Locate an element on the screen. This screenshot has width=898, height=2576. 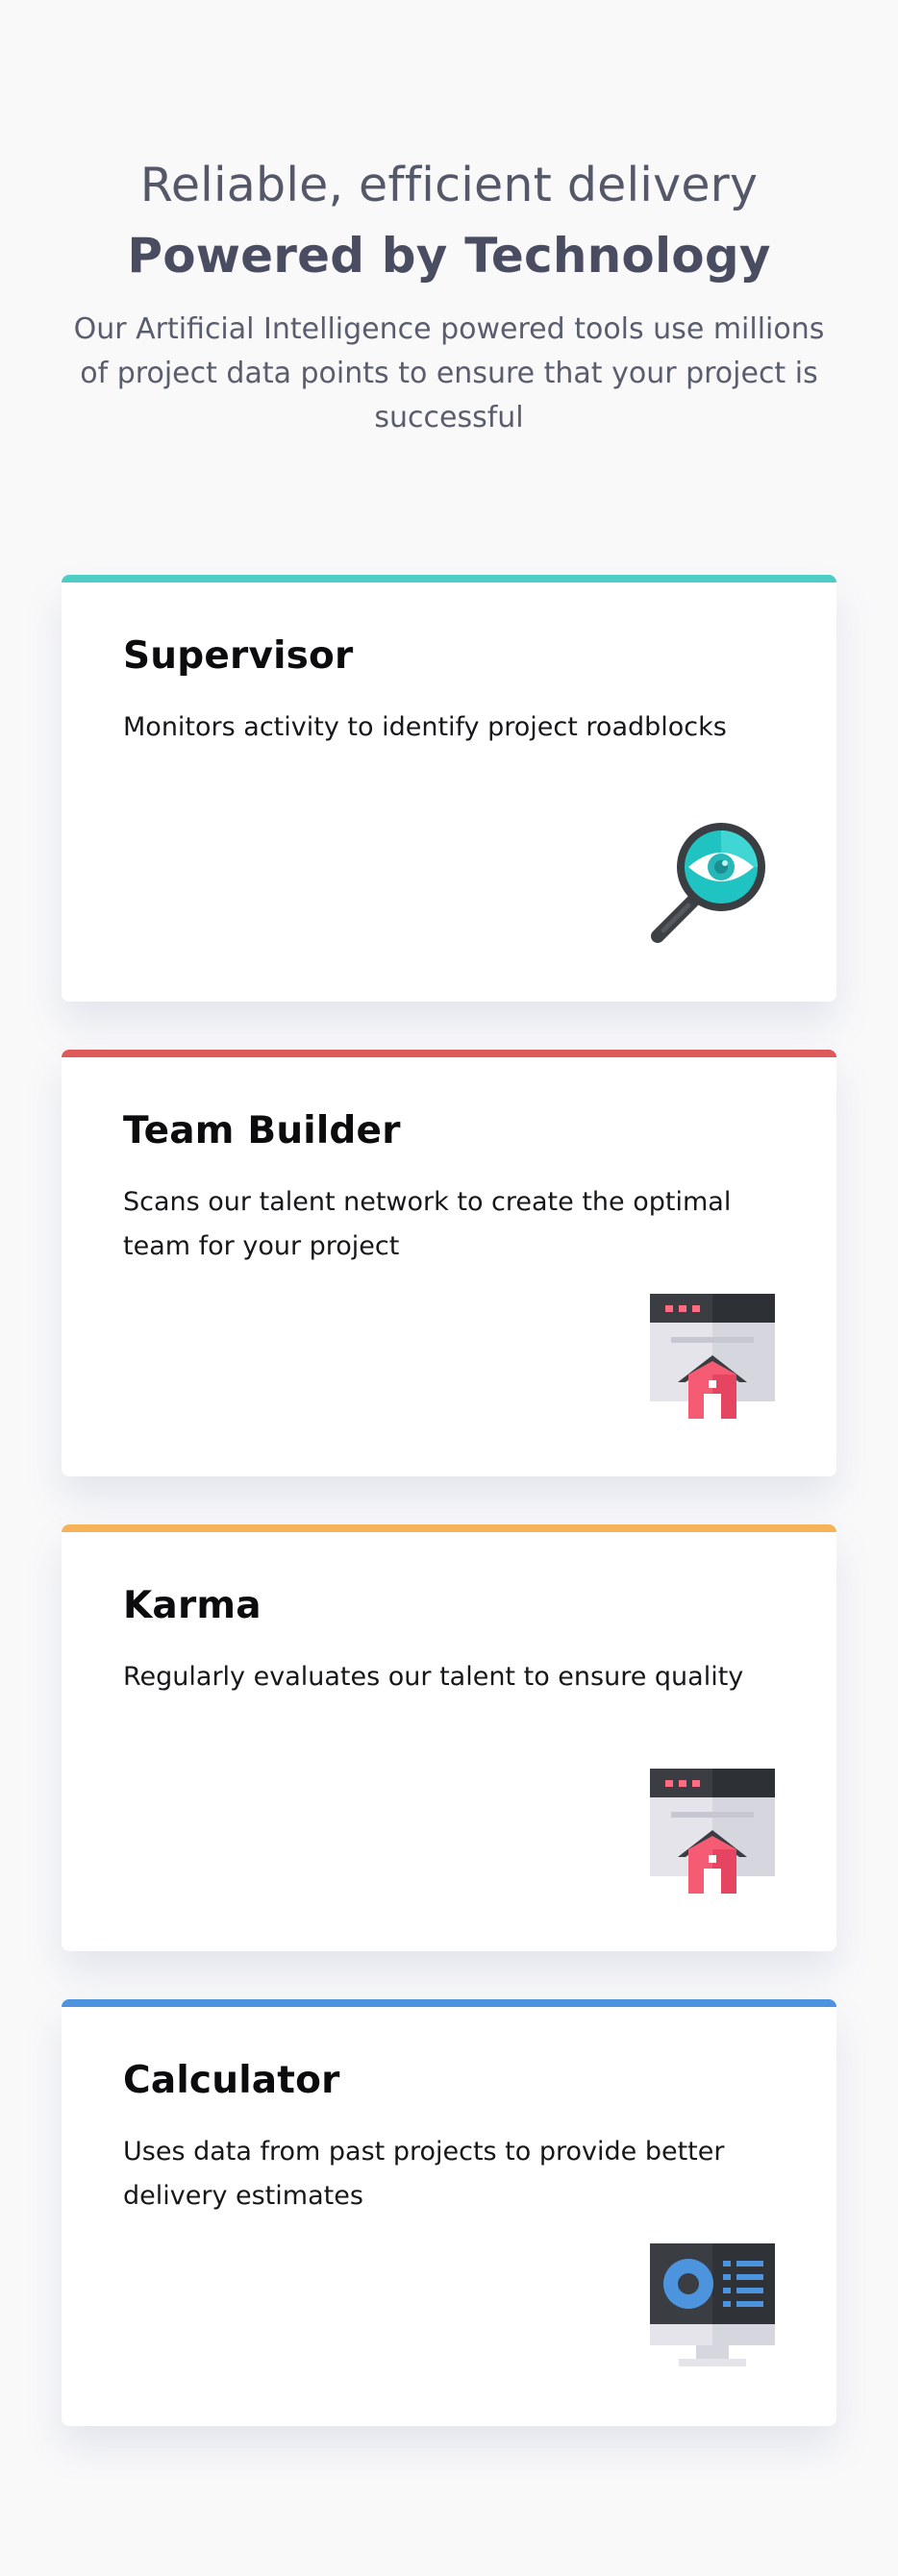
card-title: Team Builder is located at coordinates (262, 1130).